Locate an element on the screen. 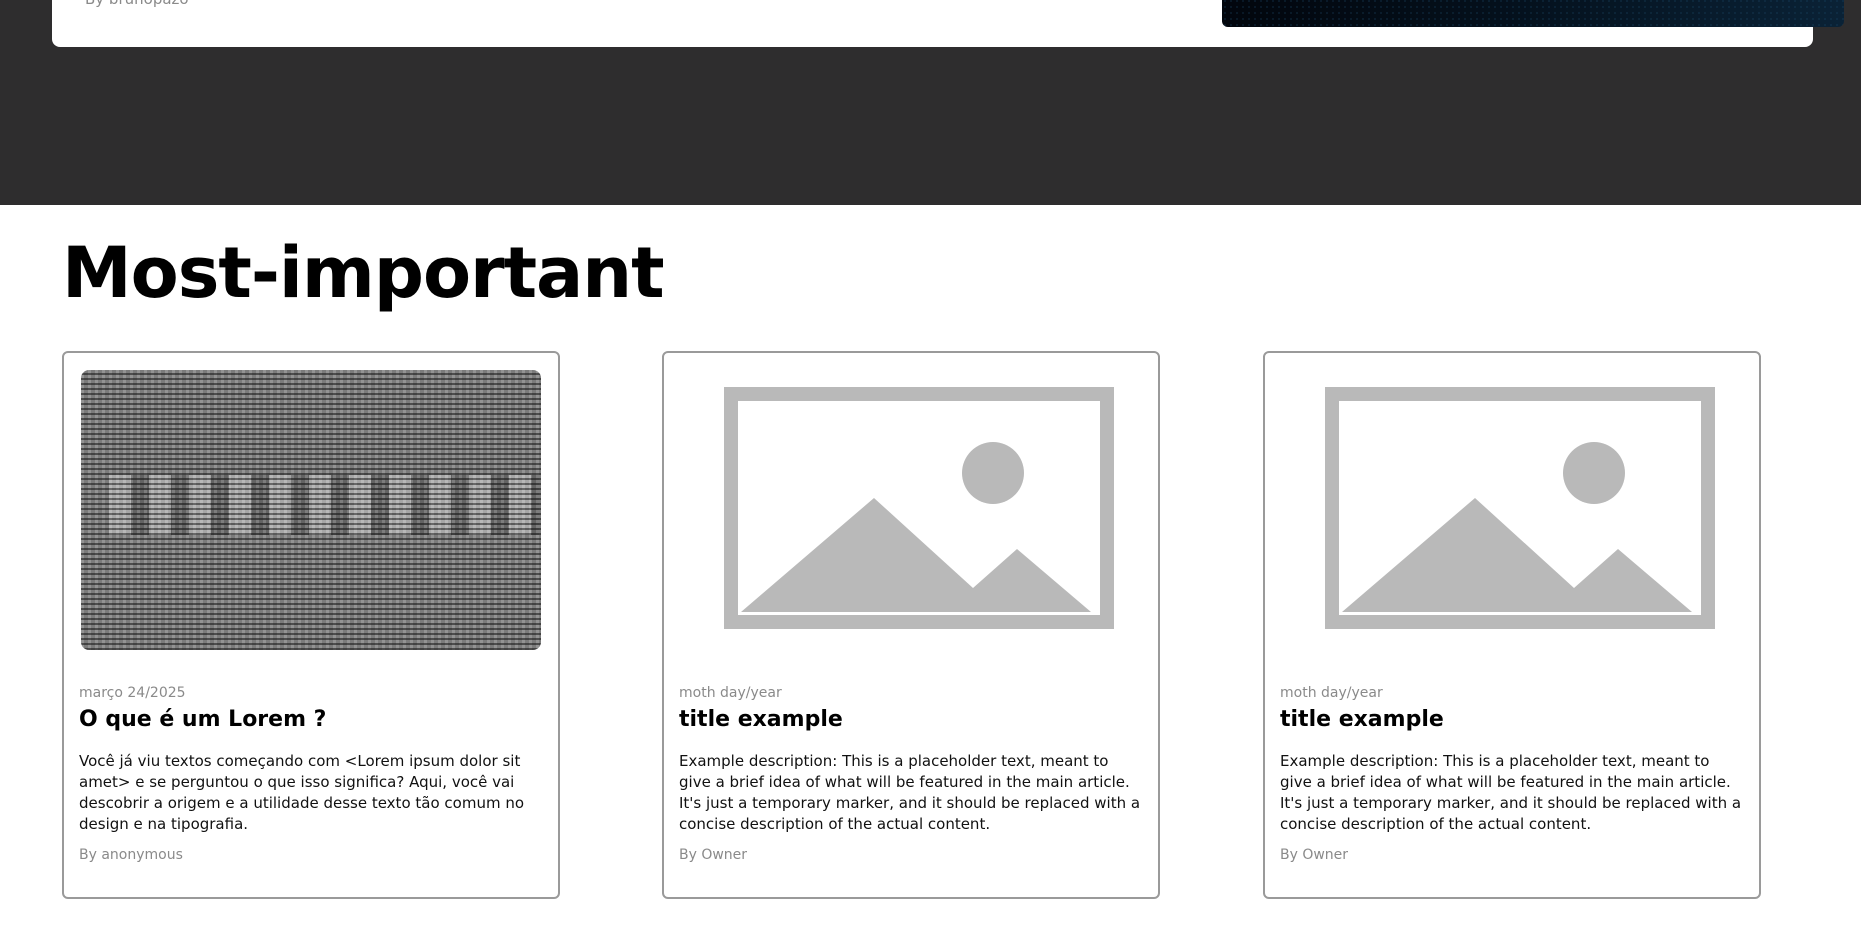  hero-author: By brunopazo is located at coordinates (137, 4).